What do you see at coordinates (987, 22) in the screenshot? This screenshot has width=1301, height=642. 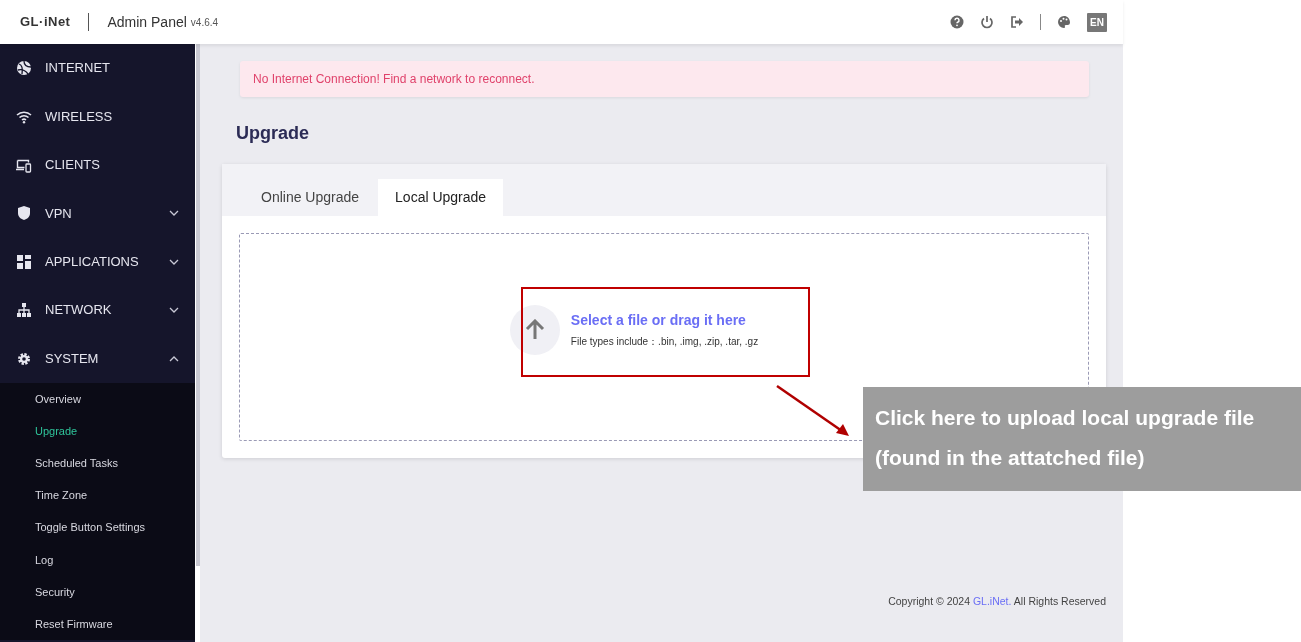 I see `power-icon` at bounding box center [987, 22].